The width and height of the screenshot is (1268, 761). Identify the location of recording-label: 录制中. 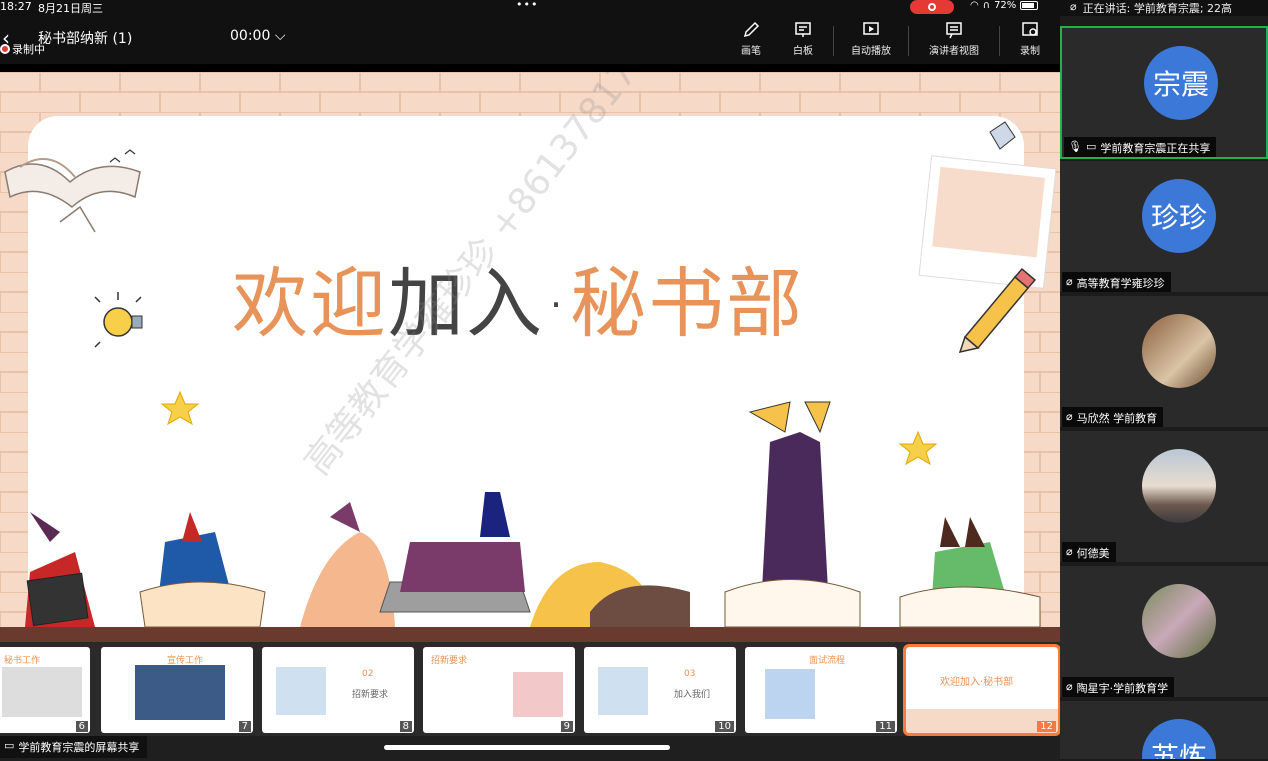
(28, 49).